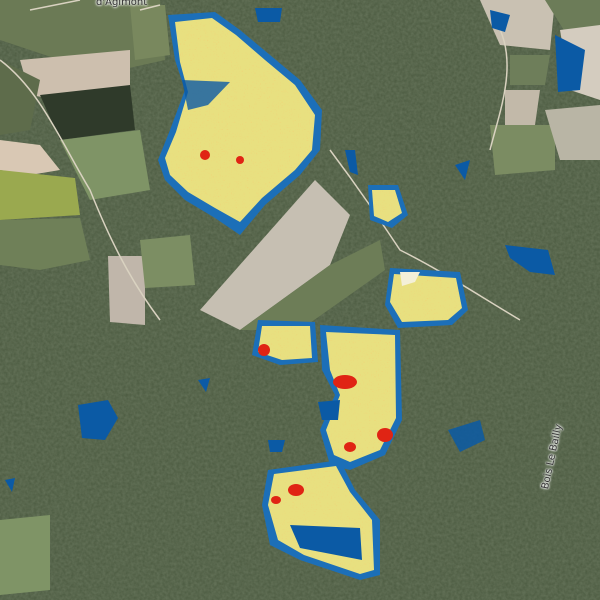  I want to click on place-label-agimont: d'Agimont, so click(122, 4).